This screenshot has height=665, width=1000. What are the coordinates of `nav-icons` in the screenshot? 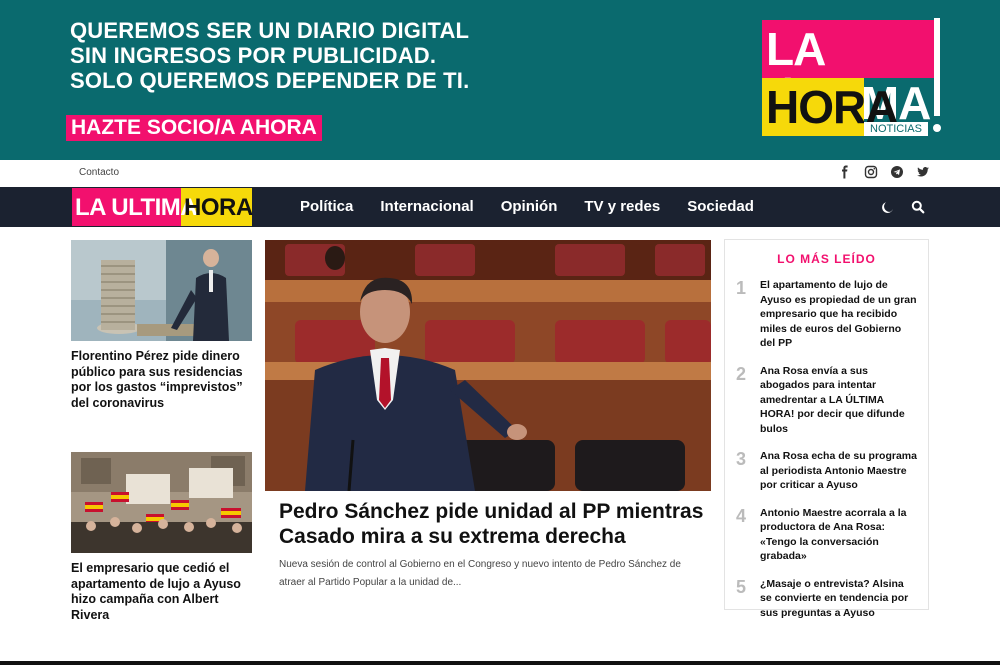 It's located at (903, 207).